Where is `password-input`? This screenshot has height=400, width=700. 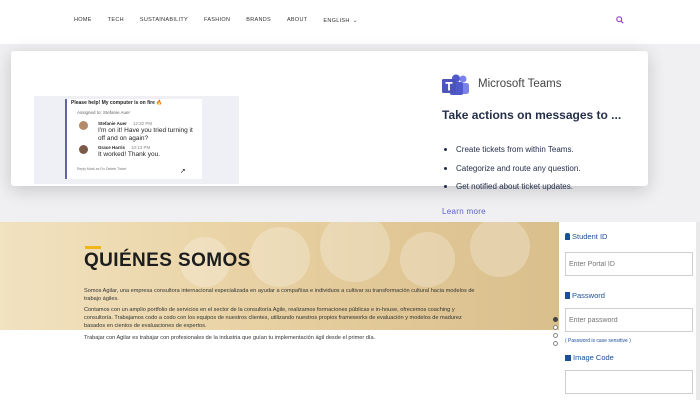
password-input is located at coordinates (629, 320).